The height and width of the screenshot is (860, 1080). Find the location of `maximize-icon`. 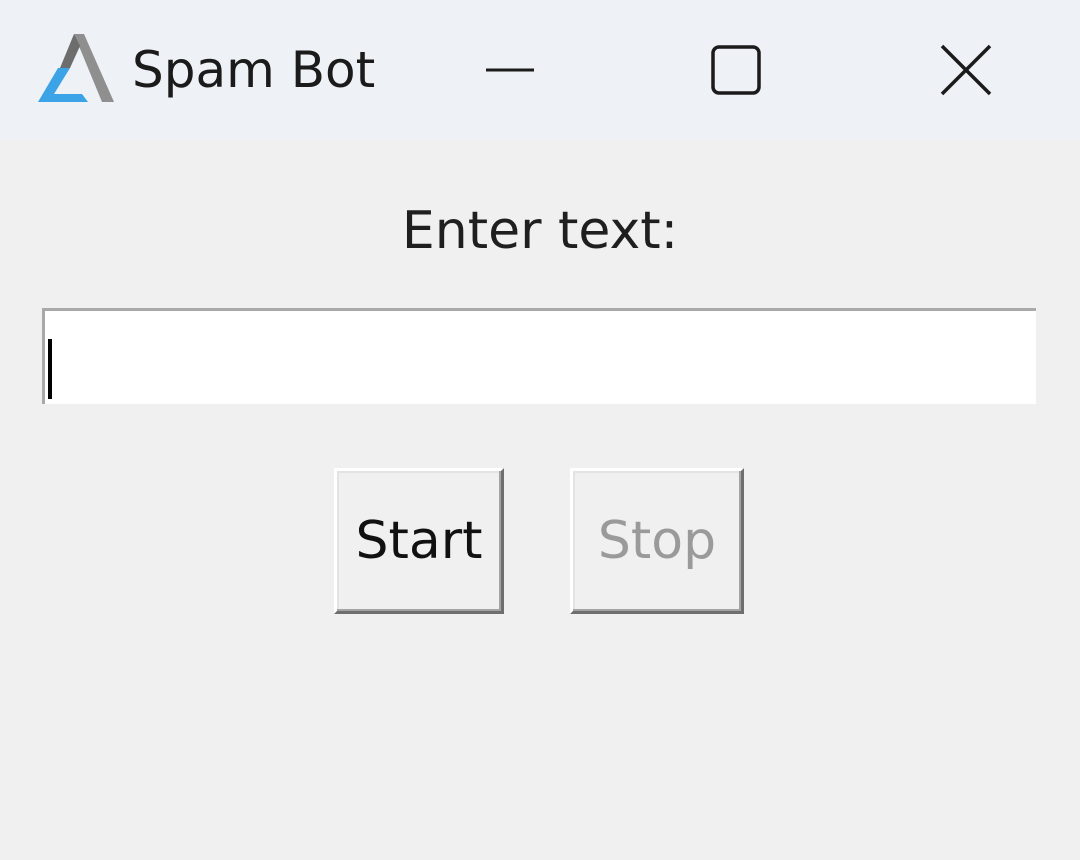

maximize-icon is located at coordinates (736, 70).